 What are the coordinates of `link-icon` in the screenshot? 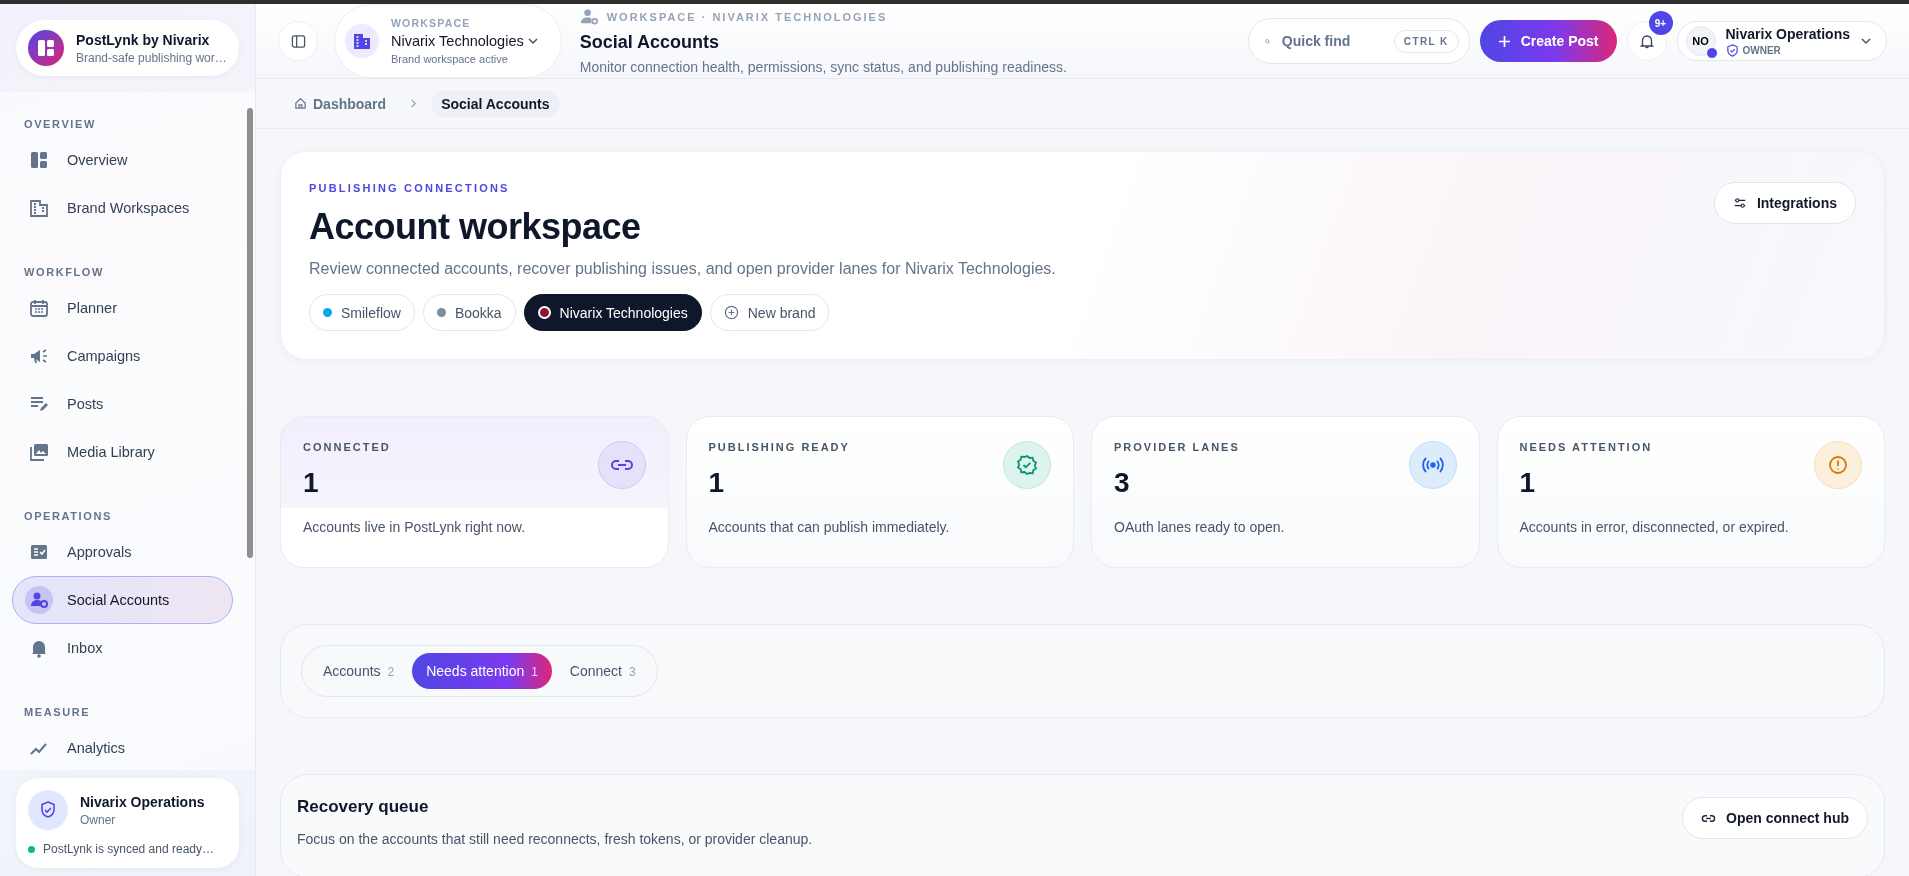 It's located at (621, 465).